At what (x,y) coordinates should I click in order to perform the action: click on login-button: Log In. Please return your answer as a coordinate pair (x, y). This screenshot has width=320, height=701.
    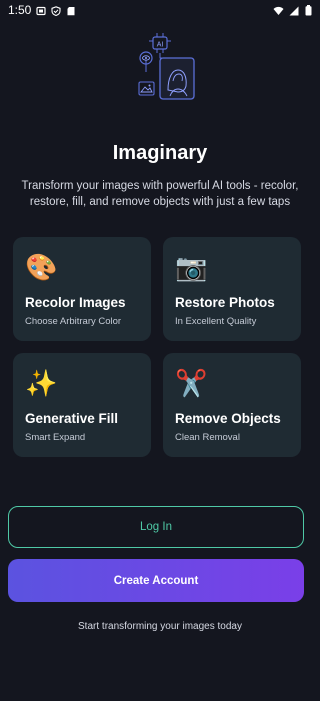
    Looking at the image, I should click on (156, 527).